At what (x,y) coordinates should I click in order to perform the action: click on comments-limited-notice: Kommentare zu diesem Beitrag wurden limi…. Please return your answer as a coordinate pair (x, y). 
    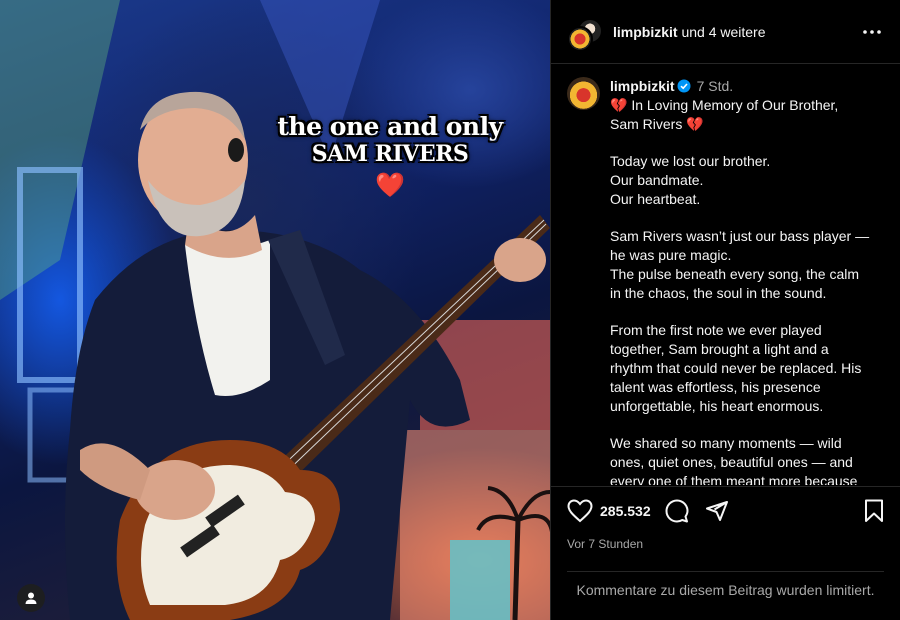
    Looking at the image, I should click on (725, 585).